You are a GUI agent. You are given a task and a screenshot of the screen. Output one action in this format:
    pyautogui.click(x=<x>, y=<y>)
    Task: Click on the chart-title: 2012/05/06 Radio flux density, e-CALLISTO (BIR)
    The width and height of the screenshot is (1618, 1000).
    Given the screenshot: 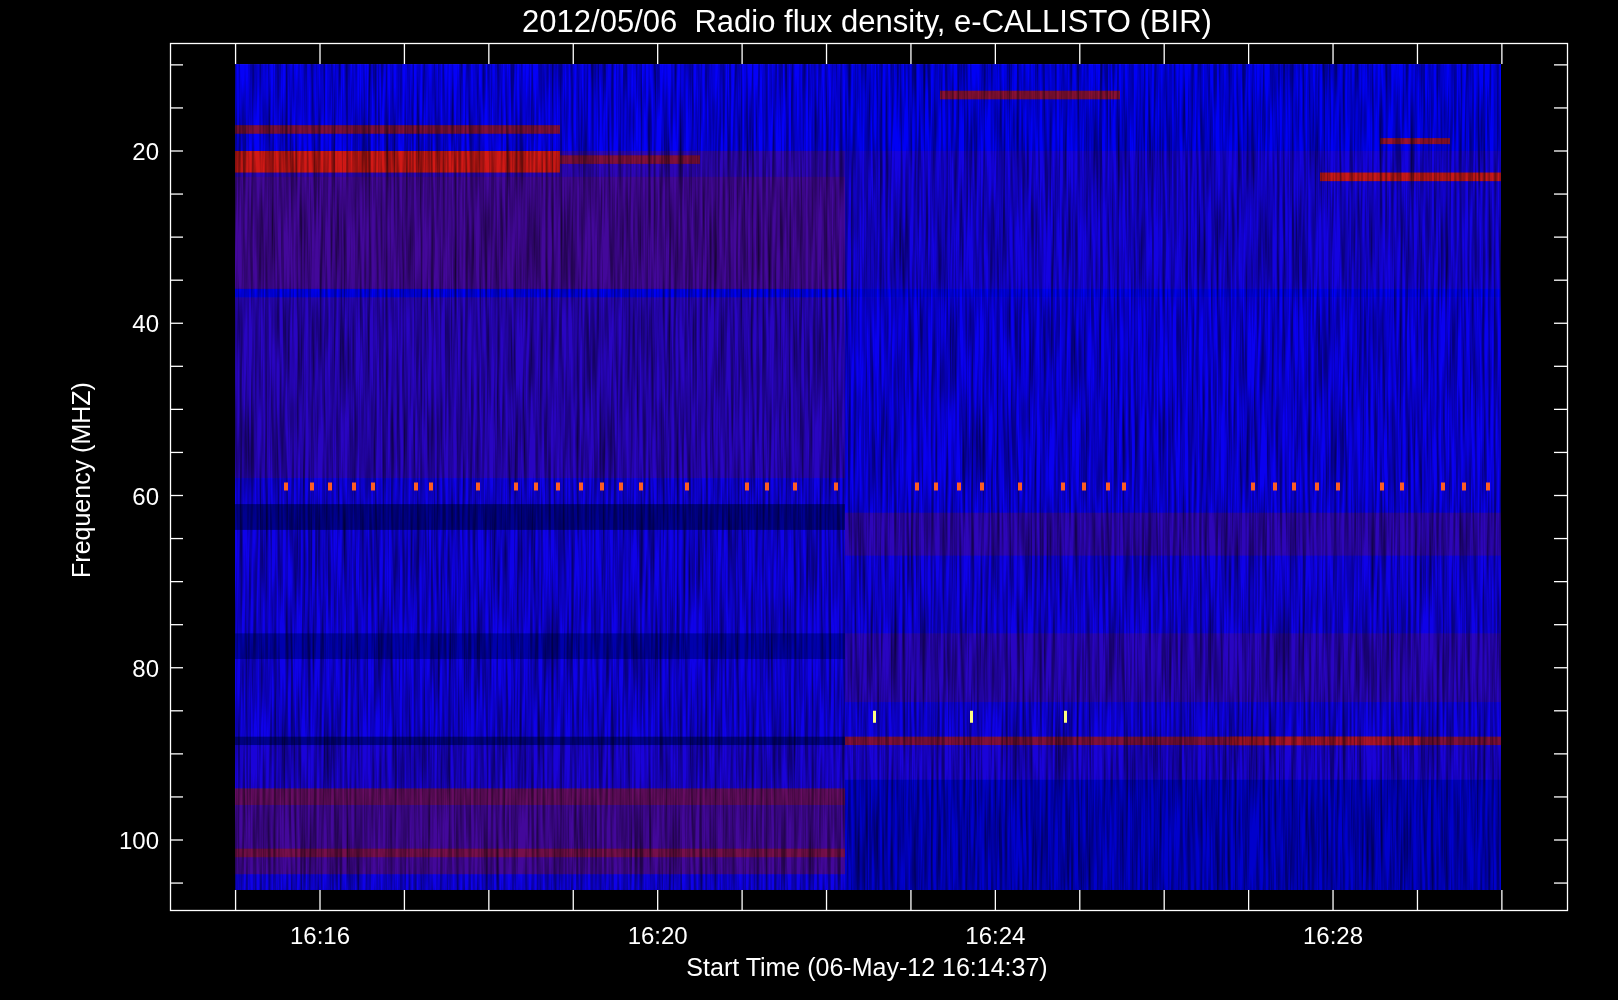 What is the action you would take?
    pyautogui.click(x=867, y=21)
    